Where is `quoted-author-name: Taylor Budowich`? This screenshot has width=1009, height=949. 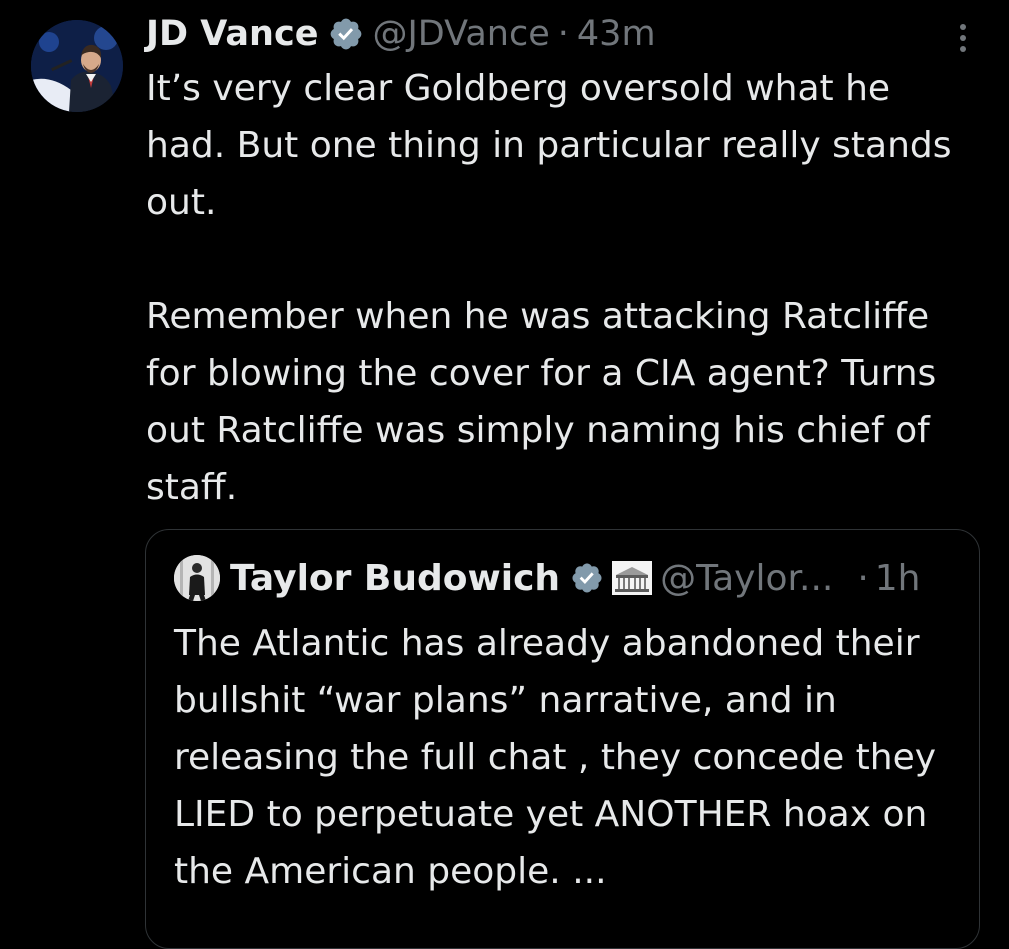 quoted-author-name: Taylor Budowich is located at coordinates (395, 578).